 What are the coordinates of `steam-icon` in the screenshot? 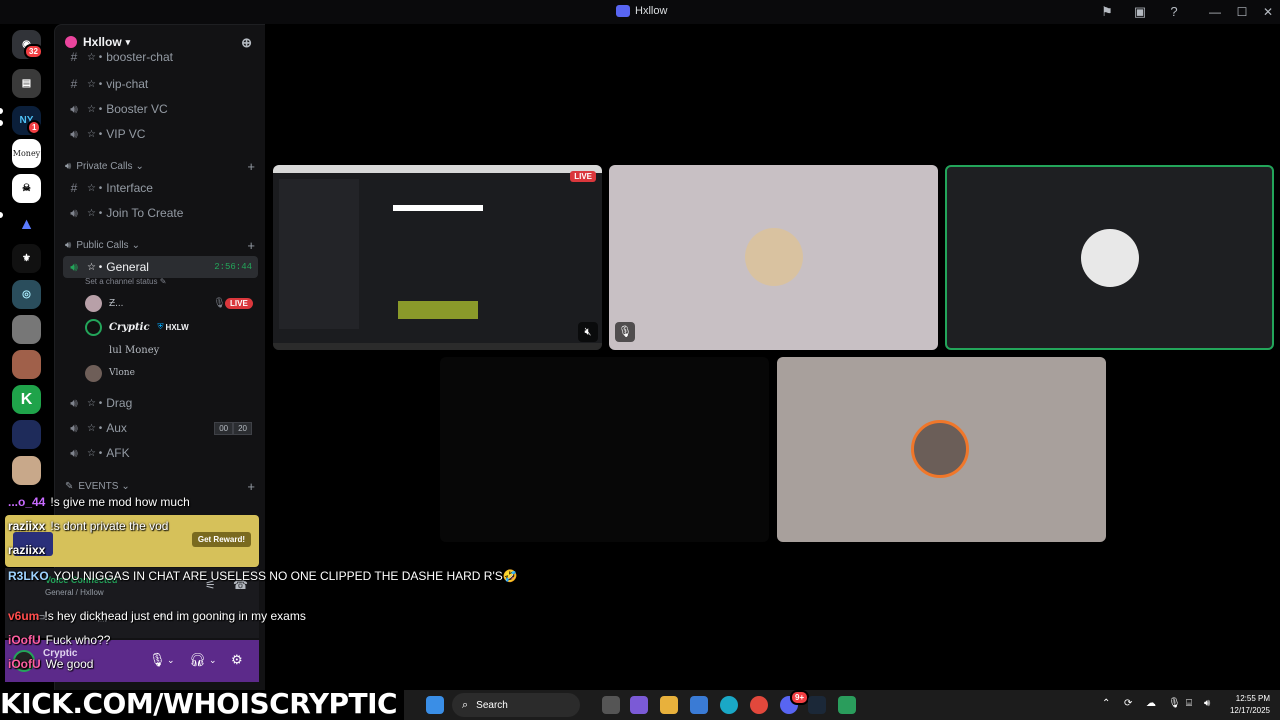 It's located at (817, 705).